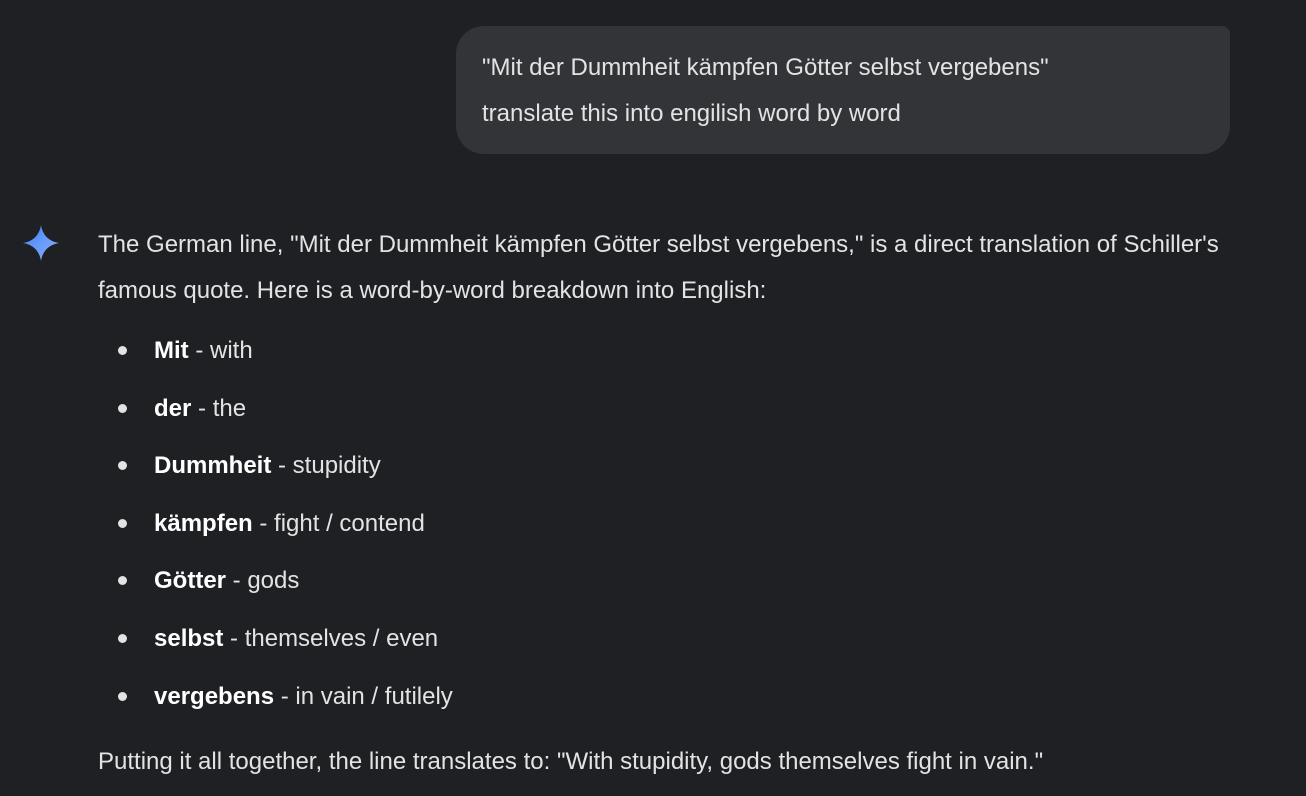  Describe the element at coordinates (173, 408) in the screenshot. I see `german-word: der` at that location.